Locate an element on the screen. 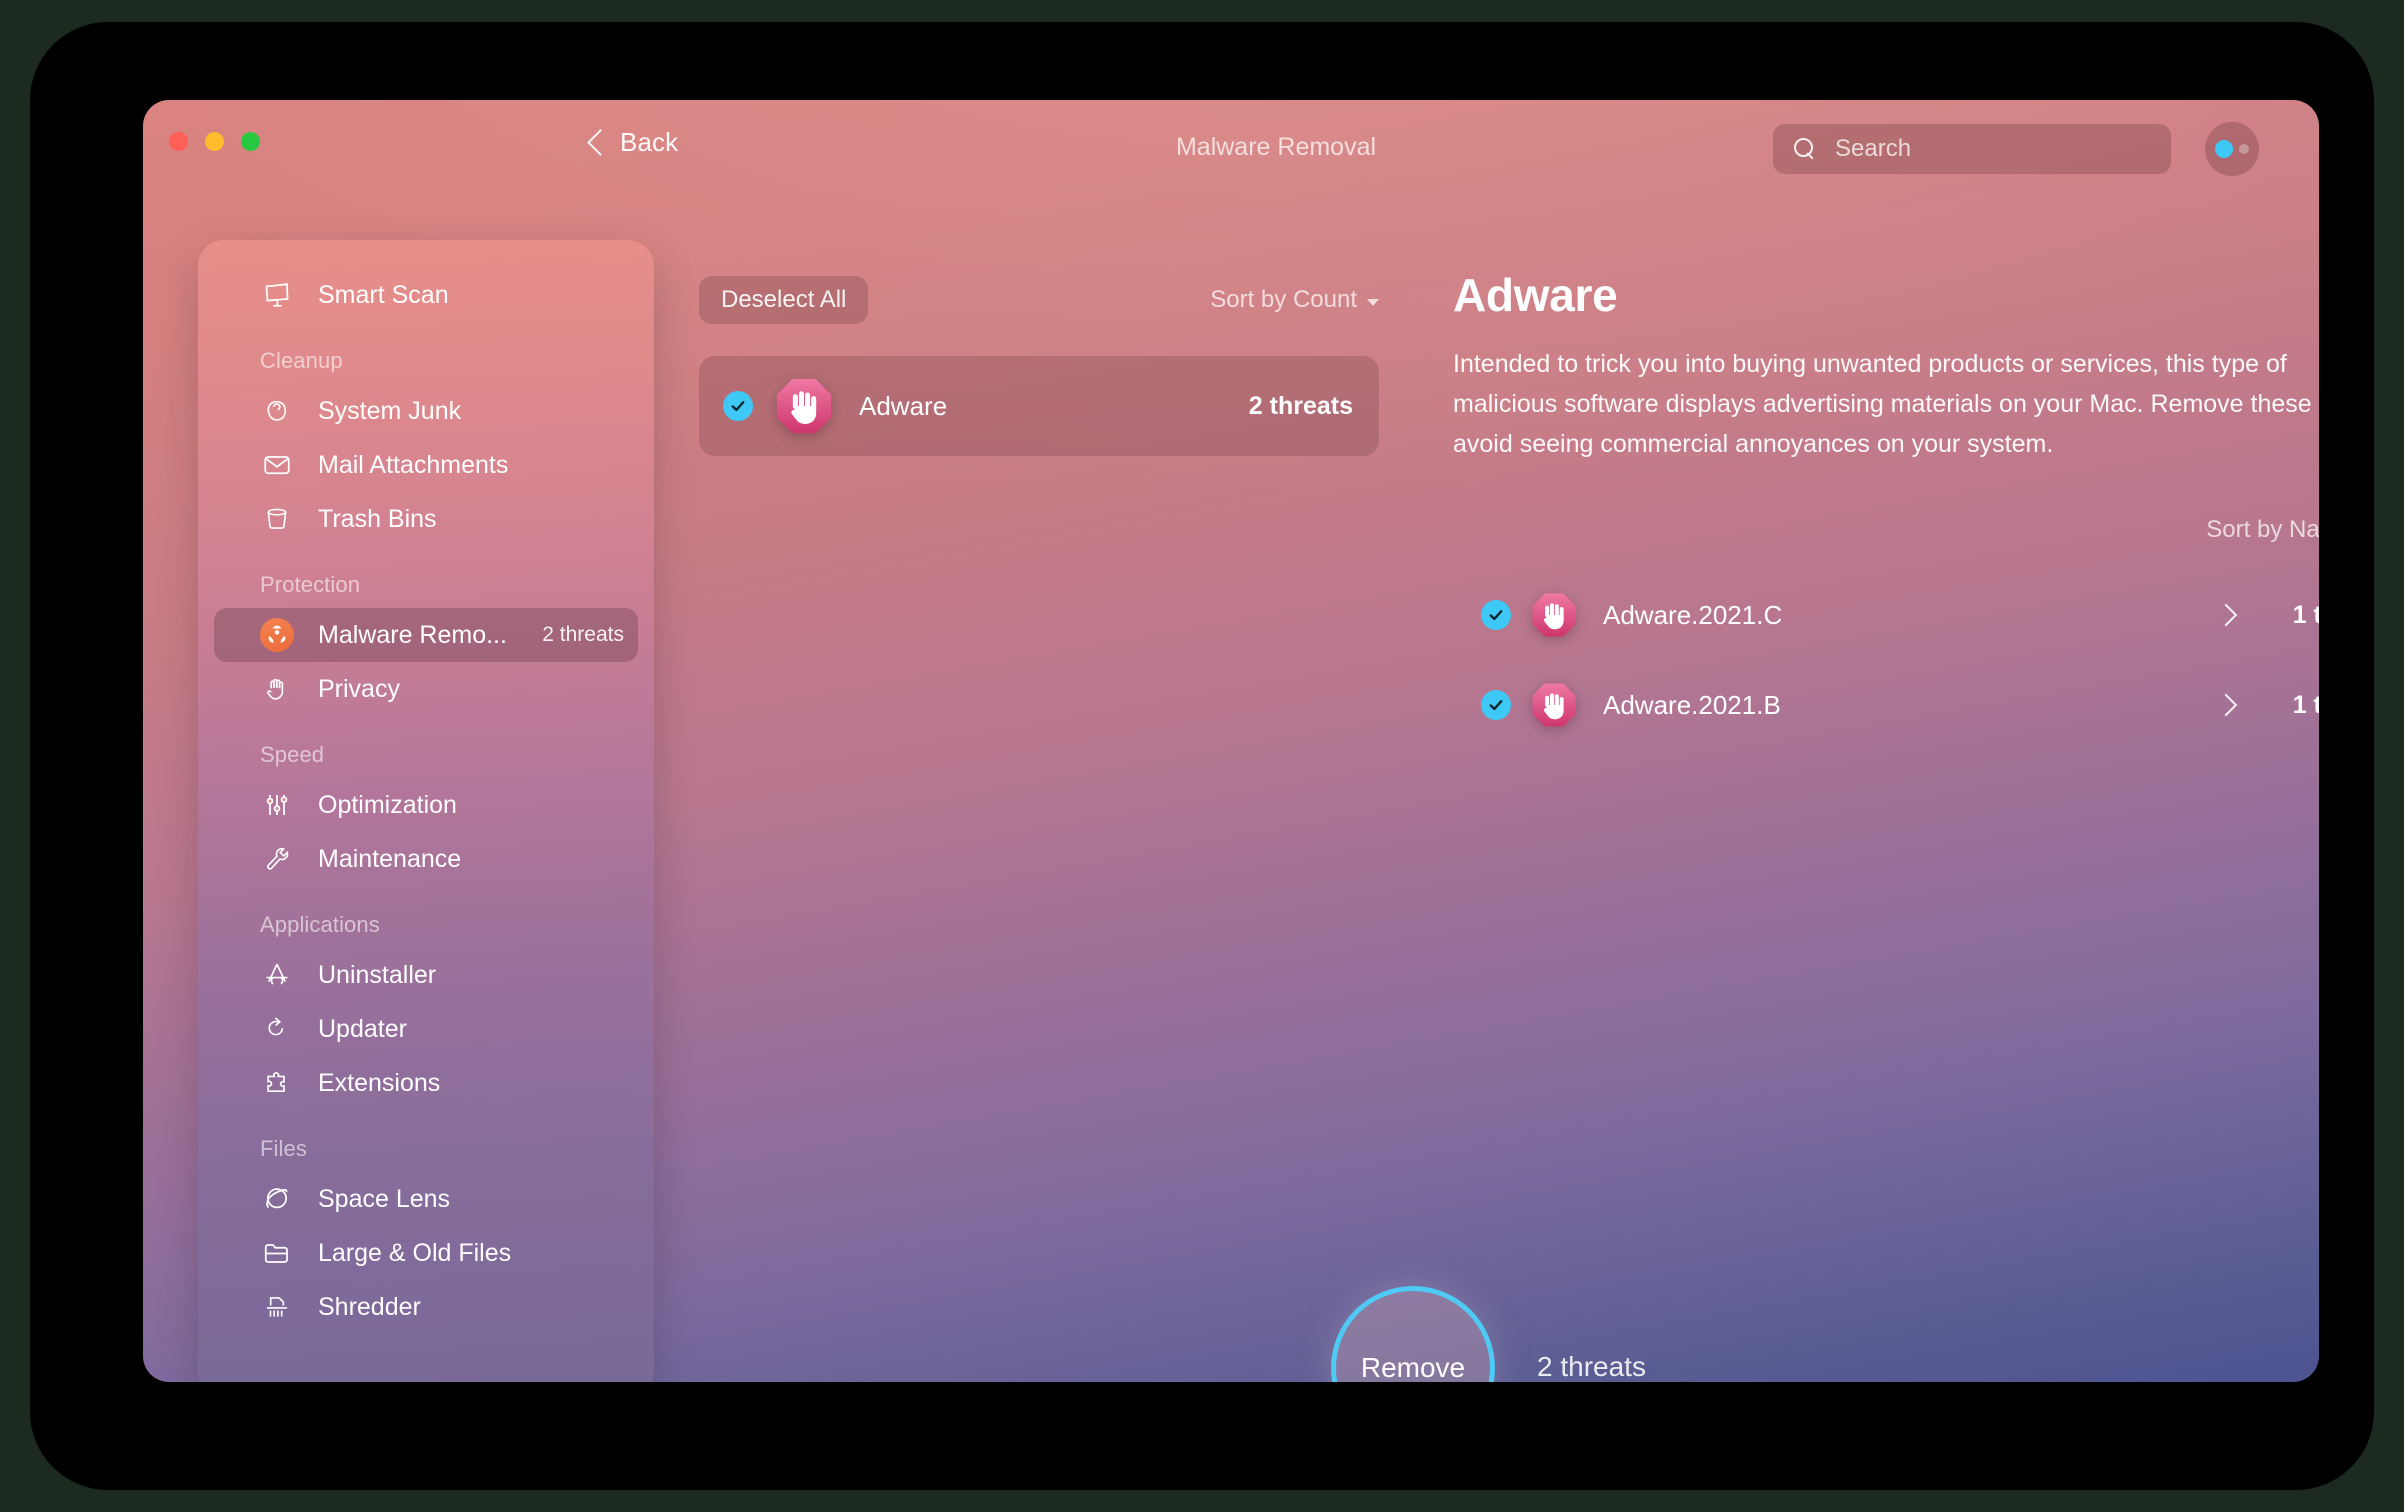 The width and height of the screenshot is (2404, 1512). sidebar-item-label: Optimization is located at coordinates (387, 804).